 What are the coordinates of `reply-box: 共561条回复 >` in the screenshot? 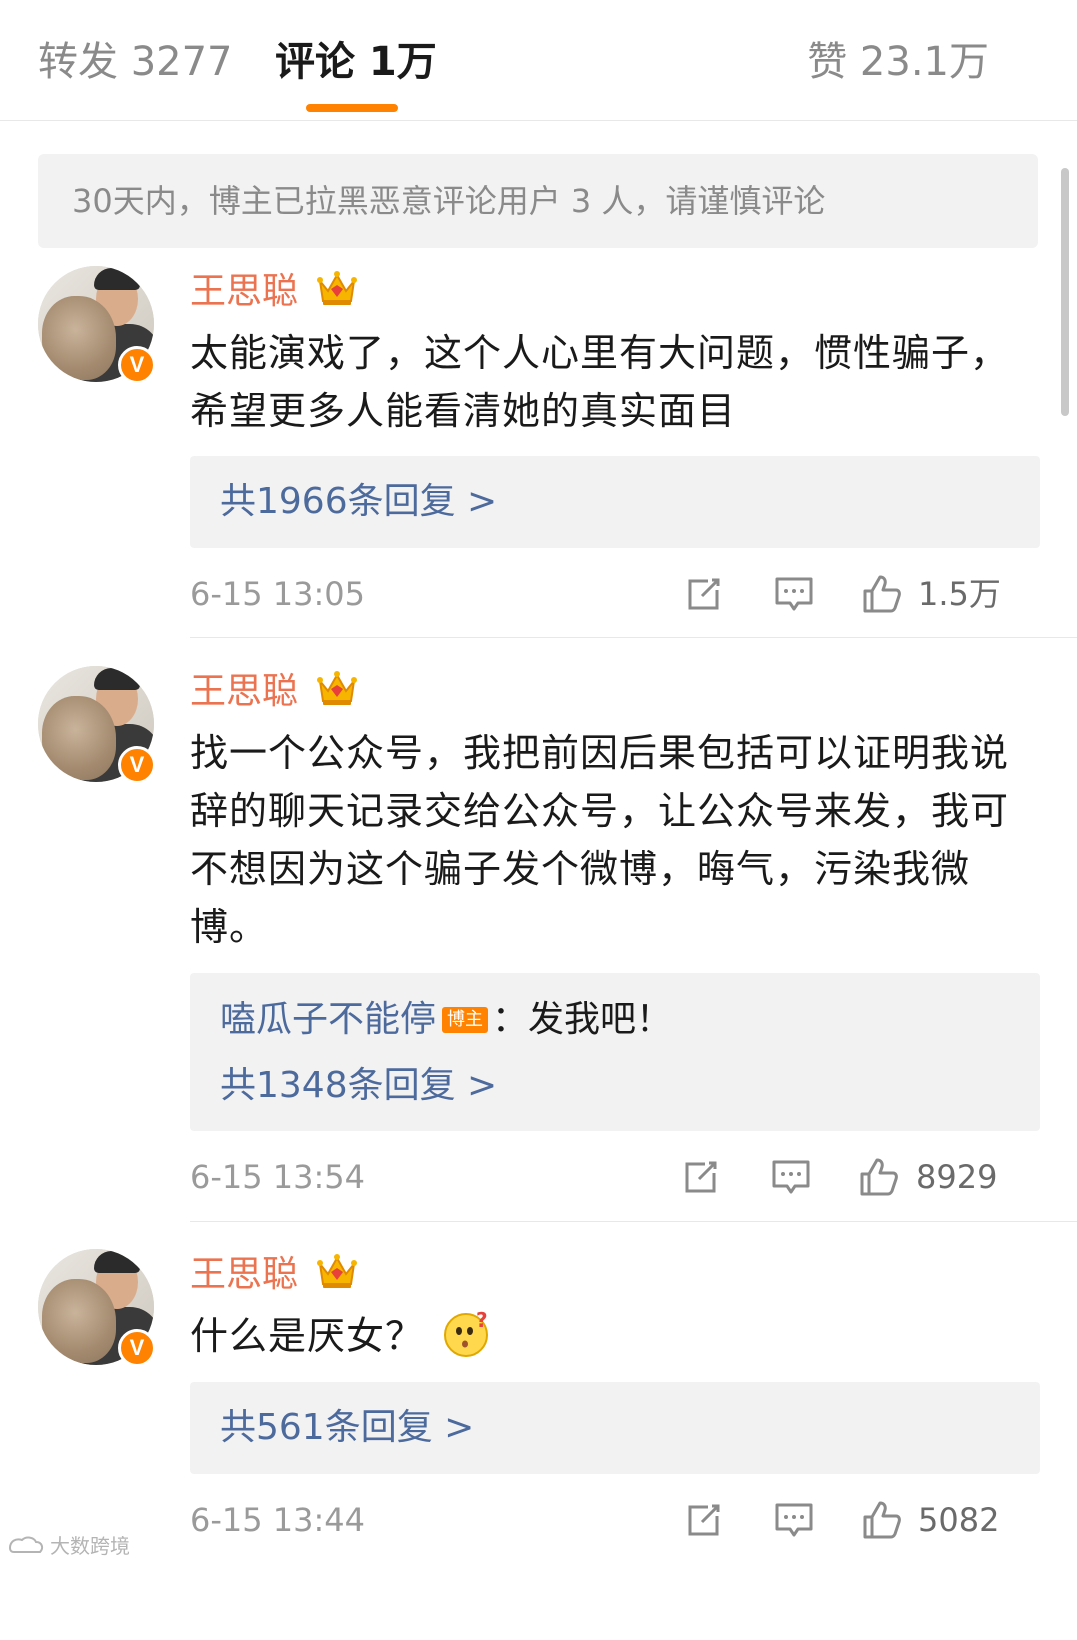 It's located at (615, 1428).